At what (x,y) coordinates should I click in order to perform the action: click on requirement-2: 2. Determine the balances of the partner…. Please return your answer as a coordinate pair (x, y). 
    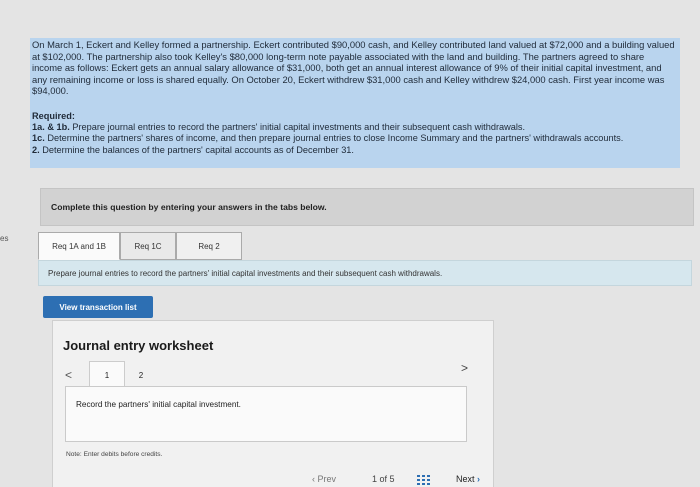
    Looking at the image, I should click on (354, 150).